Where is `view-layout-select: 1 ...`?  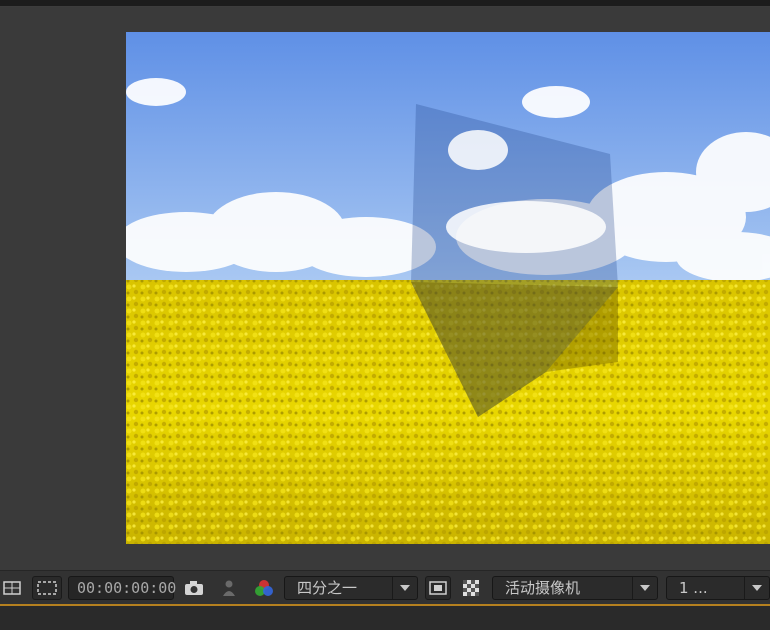 view-layout-select: 1 ... is located at coordinates (718, 588).